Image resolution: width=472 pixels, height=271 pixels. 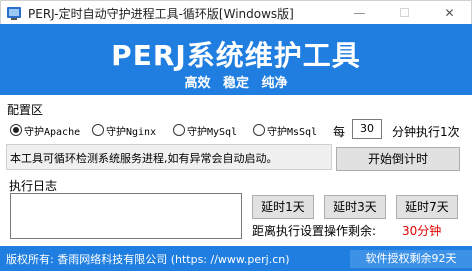 What do you see at coordinates (426, 132) in the screenshot?
I see `interval-suffix-label: 分钟执行1次` at bounding box center [426, 132].